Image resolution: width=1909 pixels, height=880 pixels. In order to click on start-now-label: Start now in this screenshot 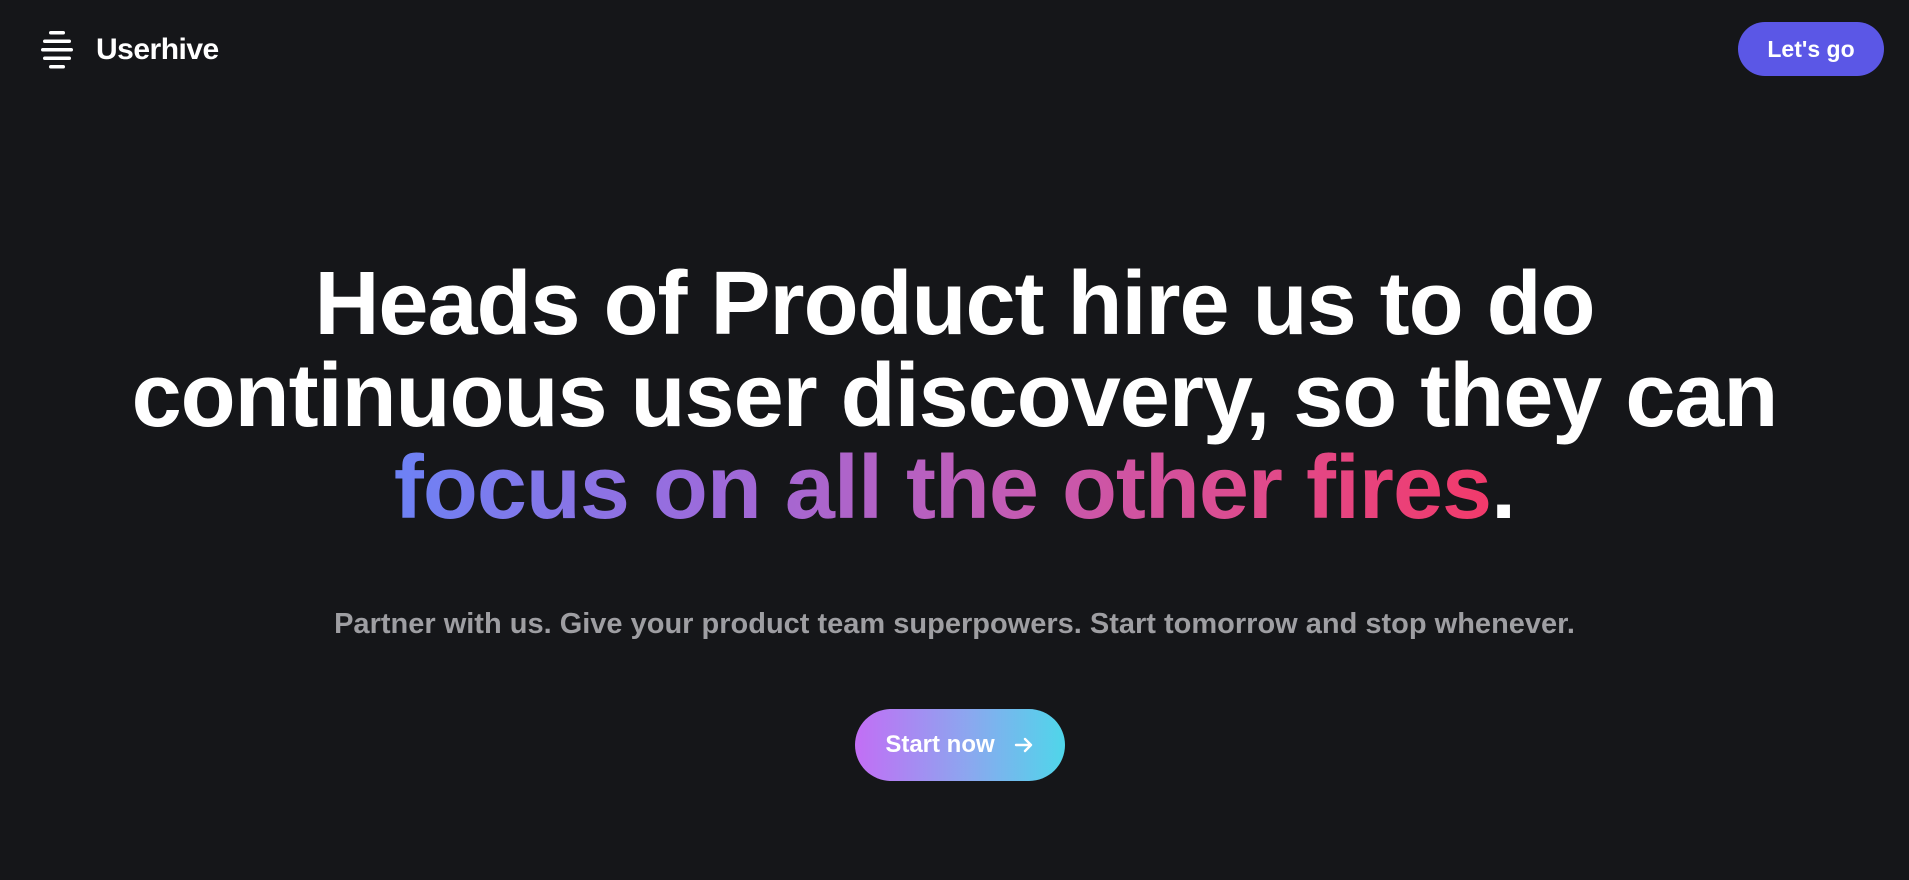, I will do `click(940, 744)`.